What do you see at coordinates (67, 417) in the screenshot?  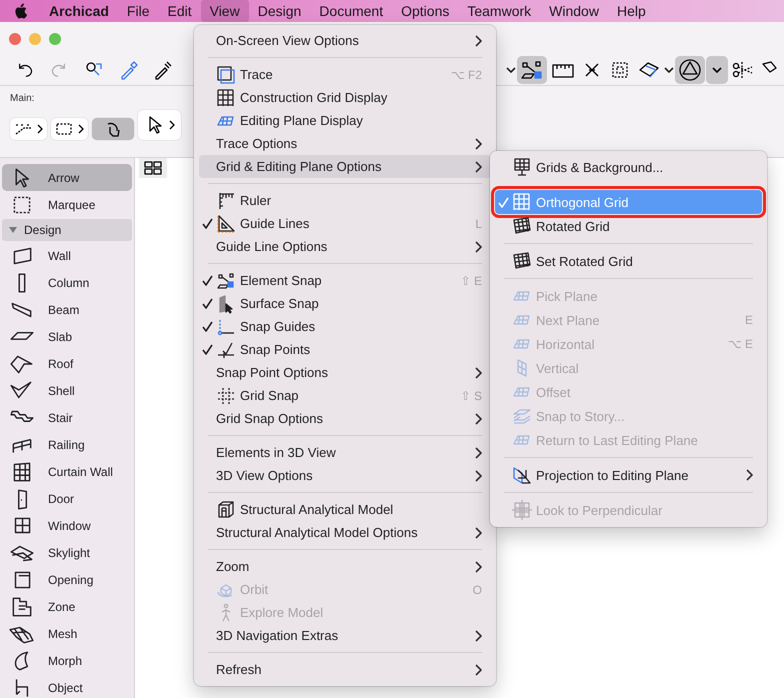 I see `tool-item: Stair` at bounding box center [67, 417].